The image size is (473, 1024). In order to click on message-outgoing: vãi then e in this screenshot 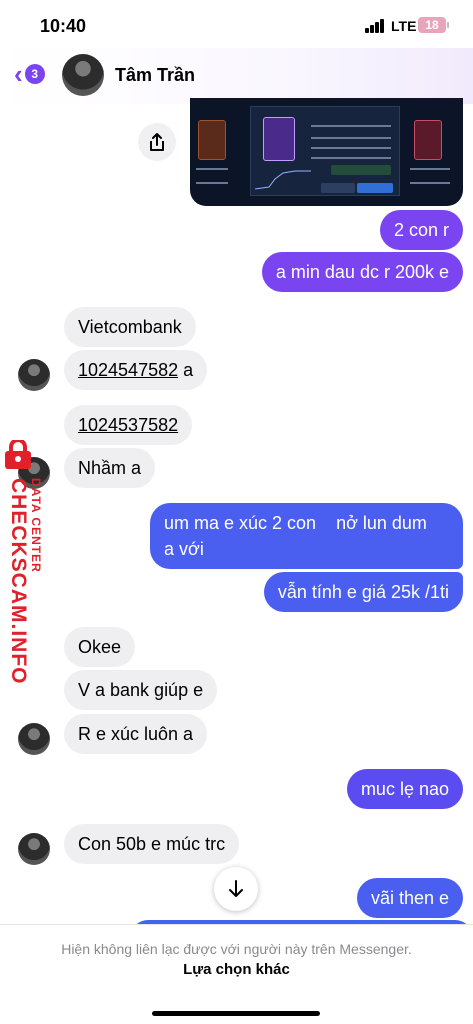, I will do `click(409, 898)`.